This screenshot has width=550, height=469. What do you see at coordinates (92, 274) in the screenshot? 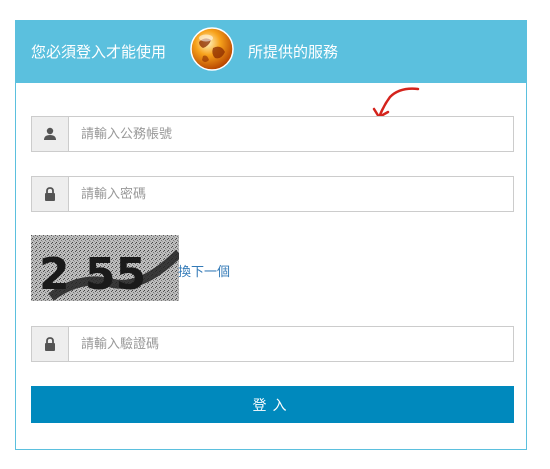
I see `captcha-text: 2 55` at bounding box center [92, 274].